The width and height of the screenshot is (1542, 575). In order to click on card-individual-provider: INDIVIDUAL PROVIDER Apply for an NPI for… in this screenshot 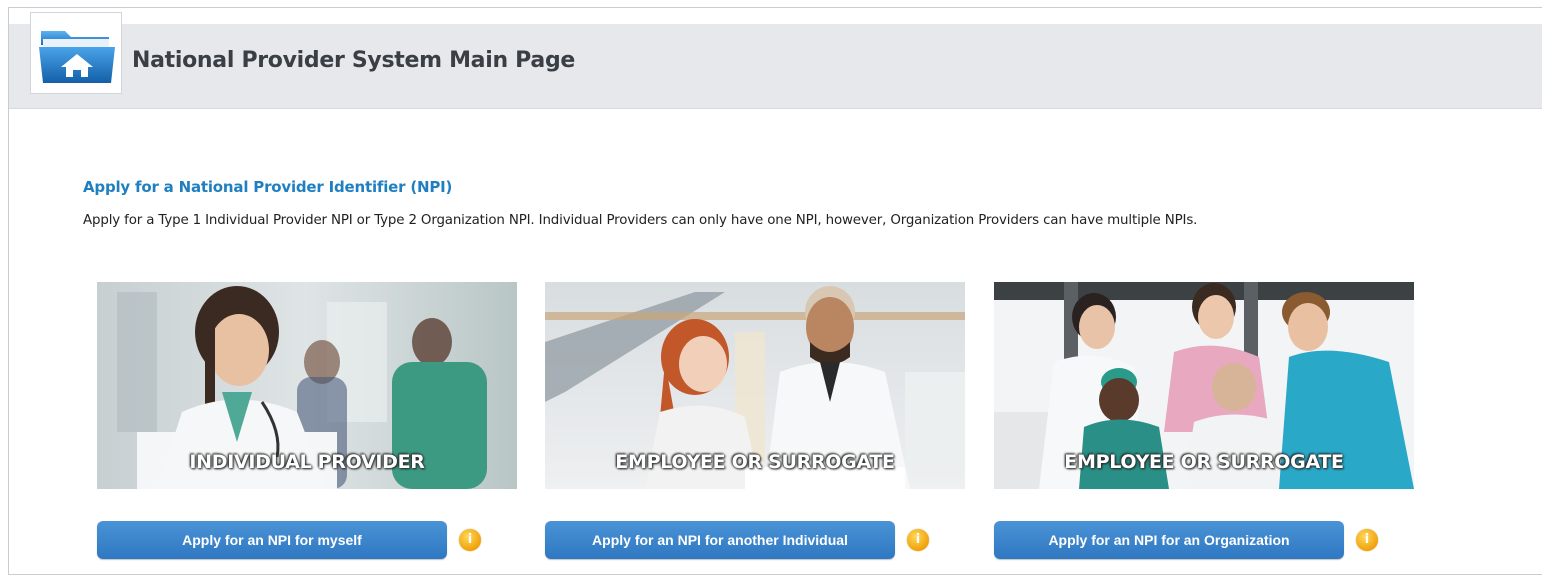, I will do `click(307, 421)`.